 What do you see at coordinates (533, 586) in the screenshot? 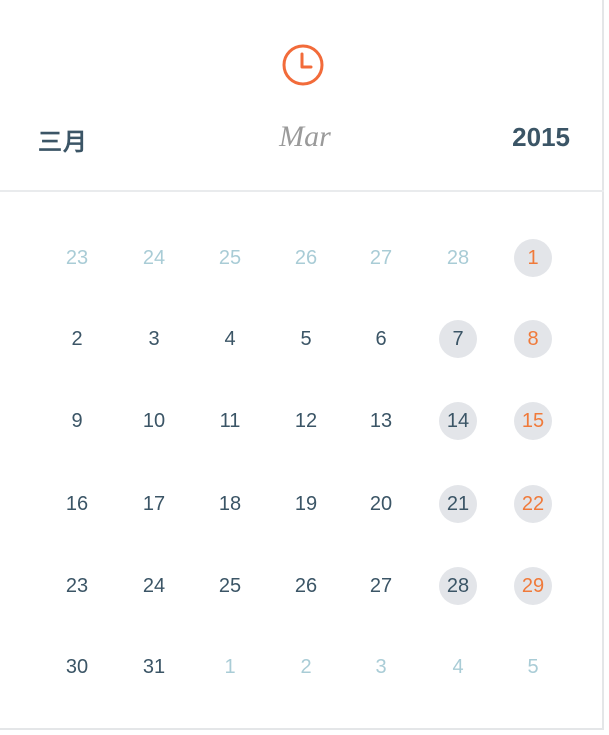
I see `calendar-day: 29` at bounding box center [533, 586].